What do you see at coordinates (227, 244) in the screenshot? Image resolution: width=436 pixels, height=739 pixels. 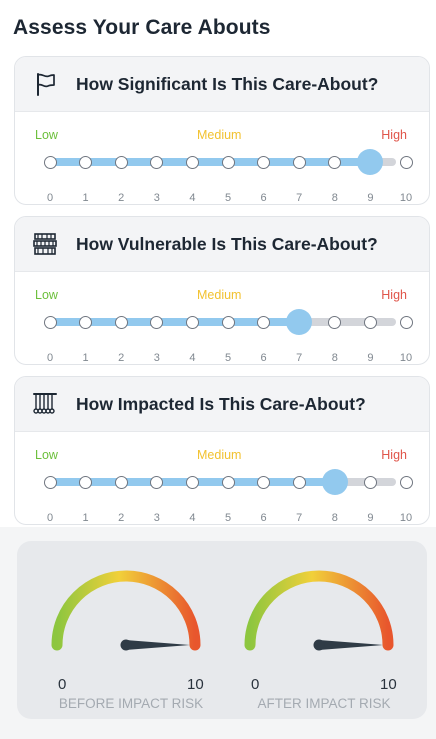 I see `card-title: How Vulnerable Is This Care-About?` at bounding box center [227, 244].